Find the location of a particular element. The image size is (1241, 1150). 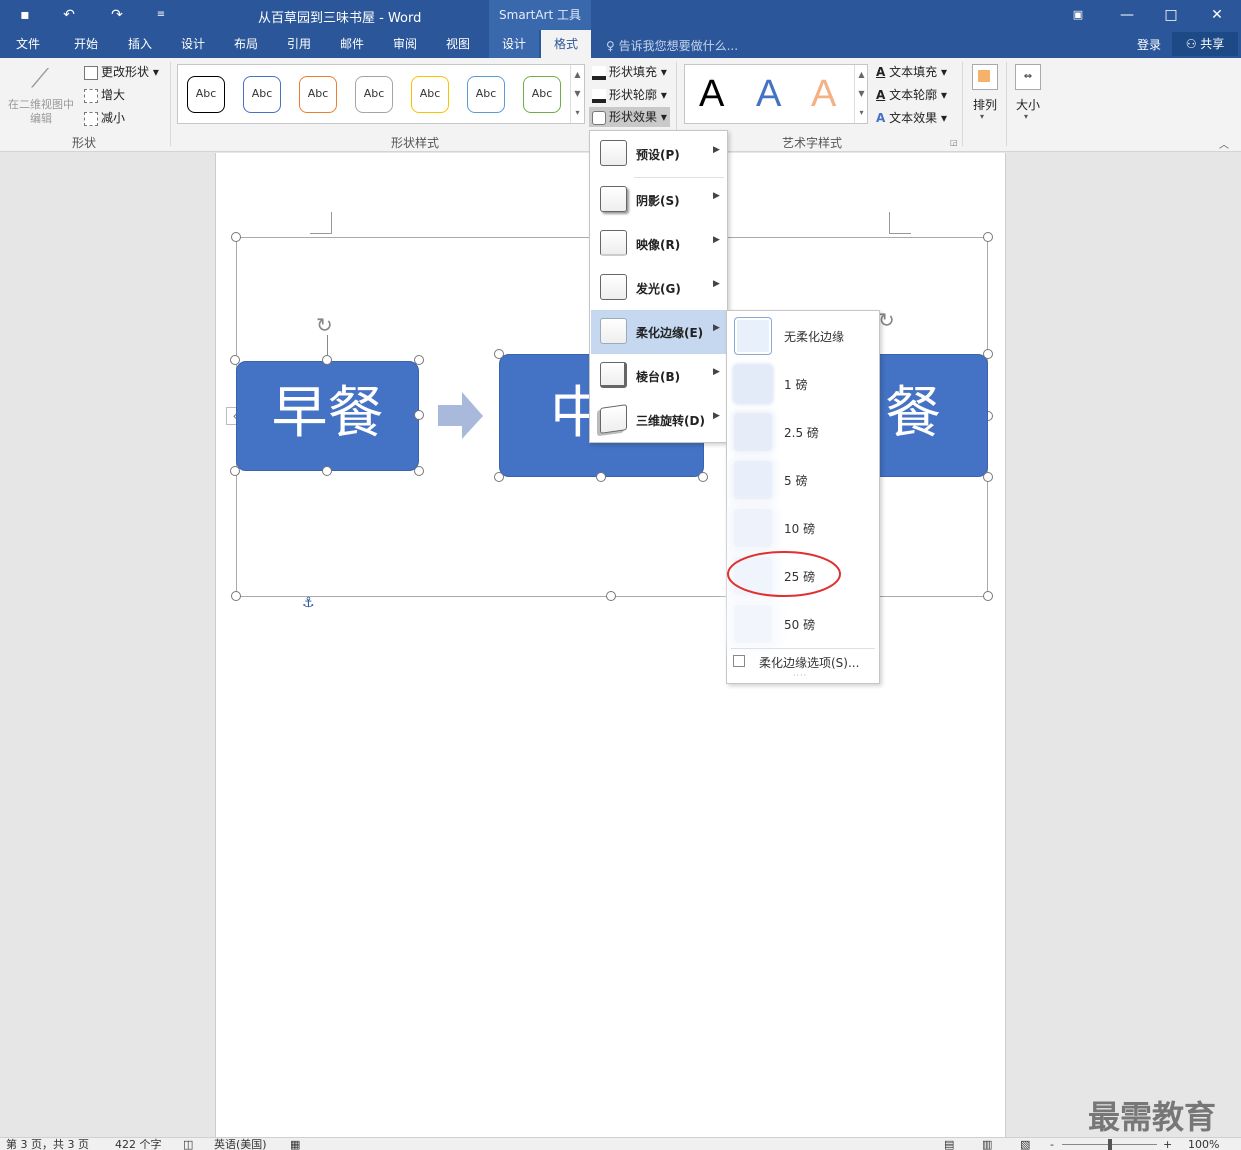

save-icon: ▪ is located at coordinates (25, 15).